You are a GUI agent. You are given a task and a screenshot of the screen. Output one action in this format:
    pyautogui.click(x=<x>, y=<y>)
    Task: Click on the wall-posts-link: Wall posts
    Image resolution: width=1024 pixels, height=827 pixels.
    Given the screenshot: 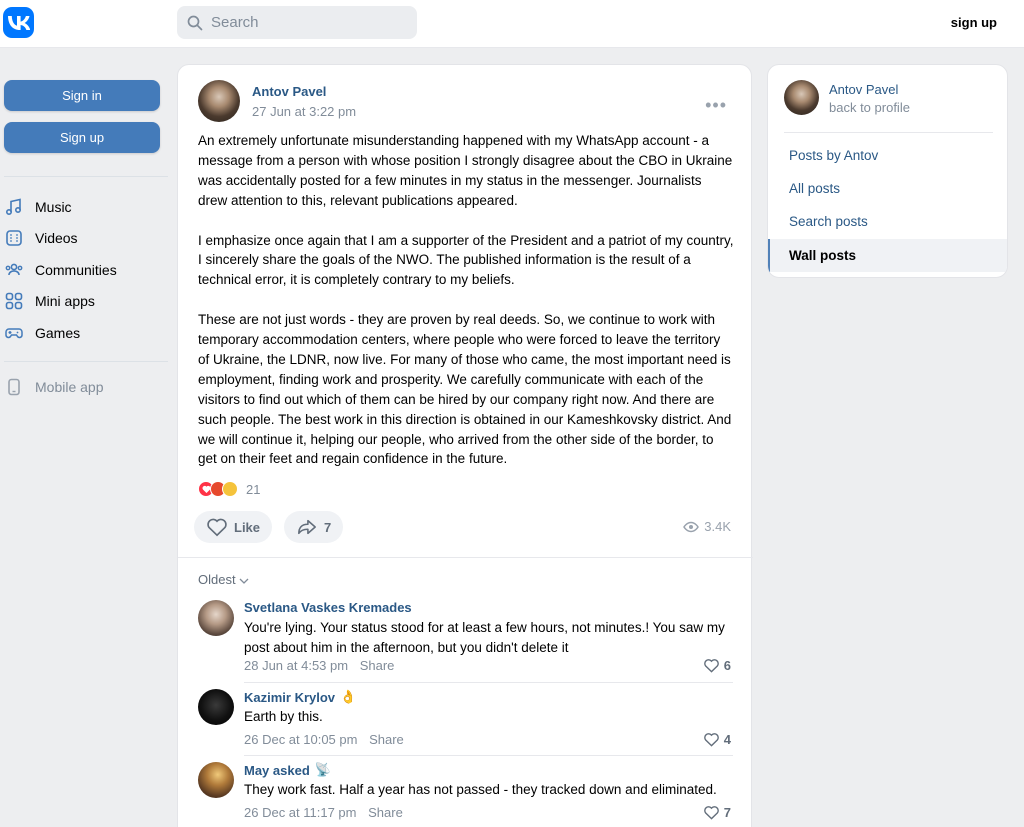 What is the action you would take?
    pyautogui.click(x=887, y=255)
    